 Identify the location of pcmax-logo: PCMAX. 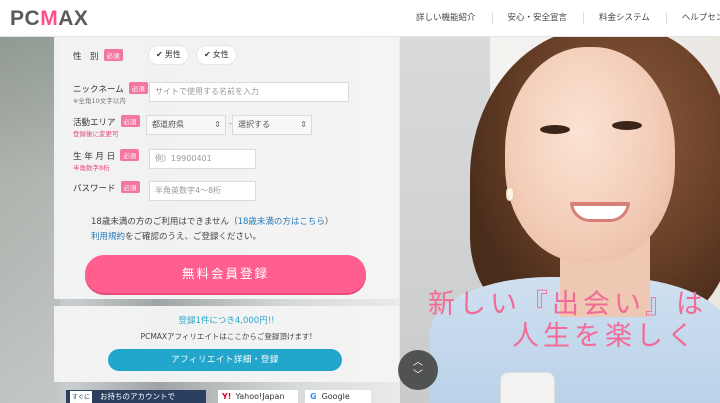
(49, 19).